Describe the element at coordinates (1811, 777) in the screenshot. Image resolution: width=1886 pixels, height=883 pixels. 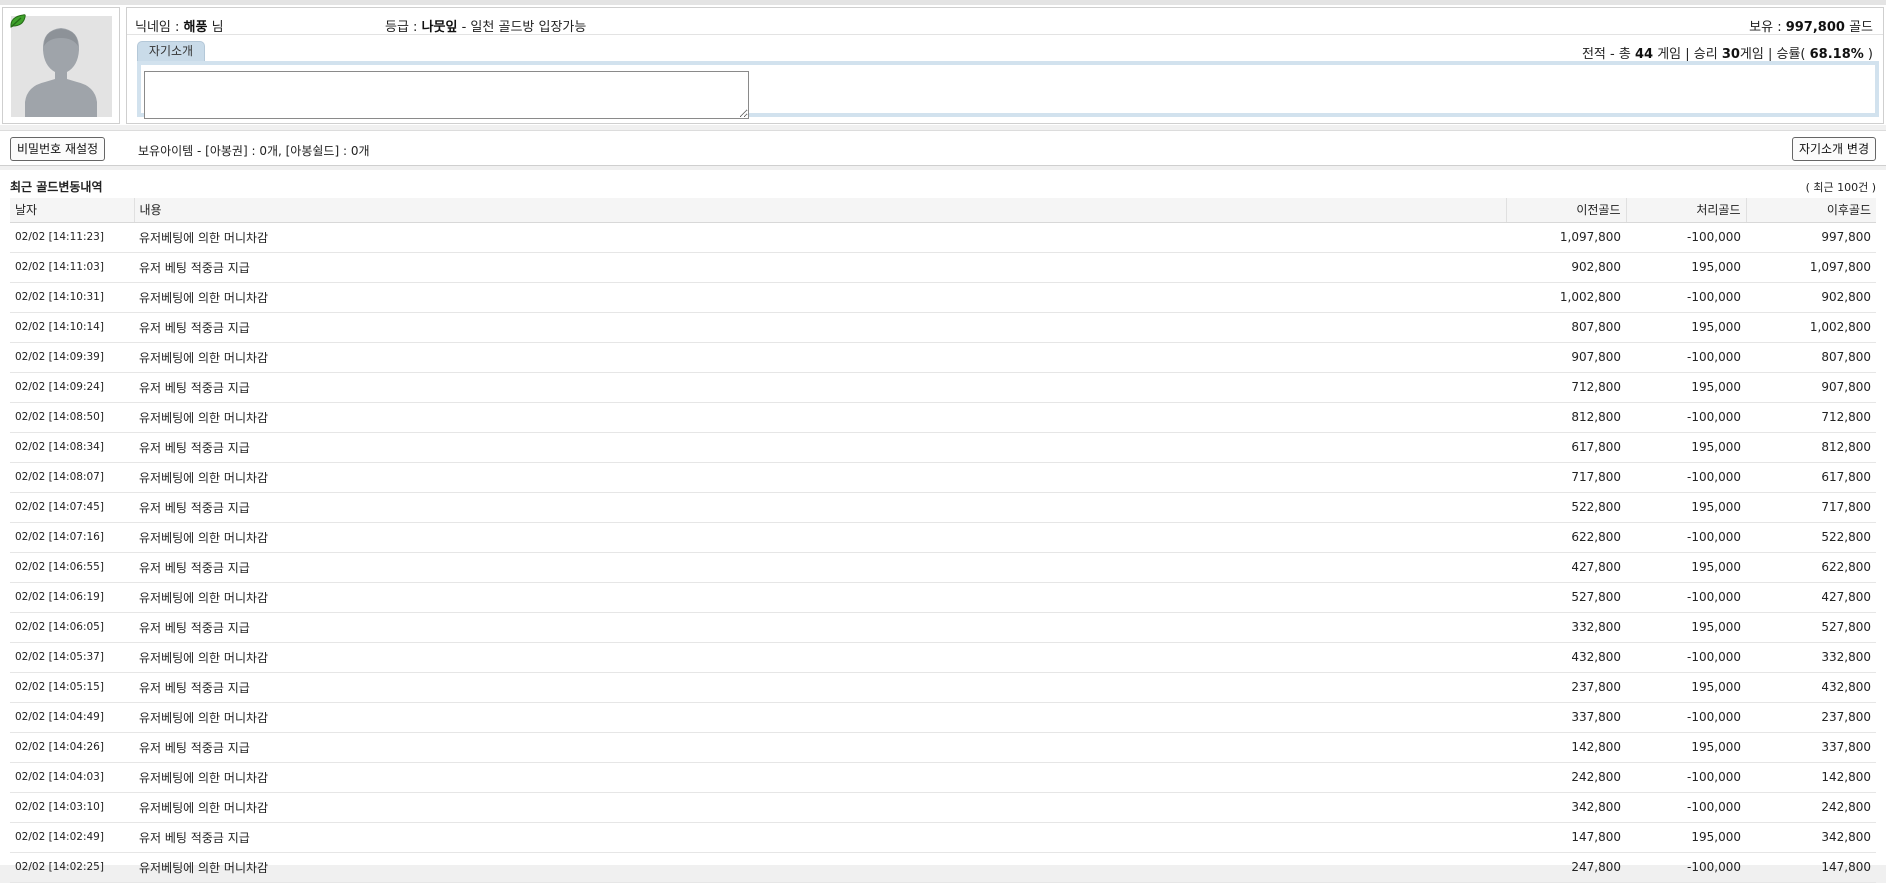
I see `cell-after-gold: 142,800` at that location.